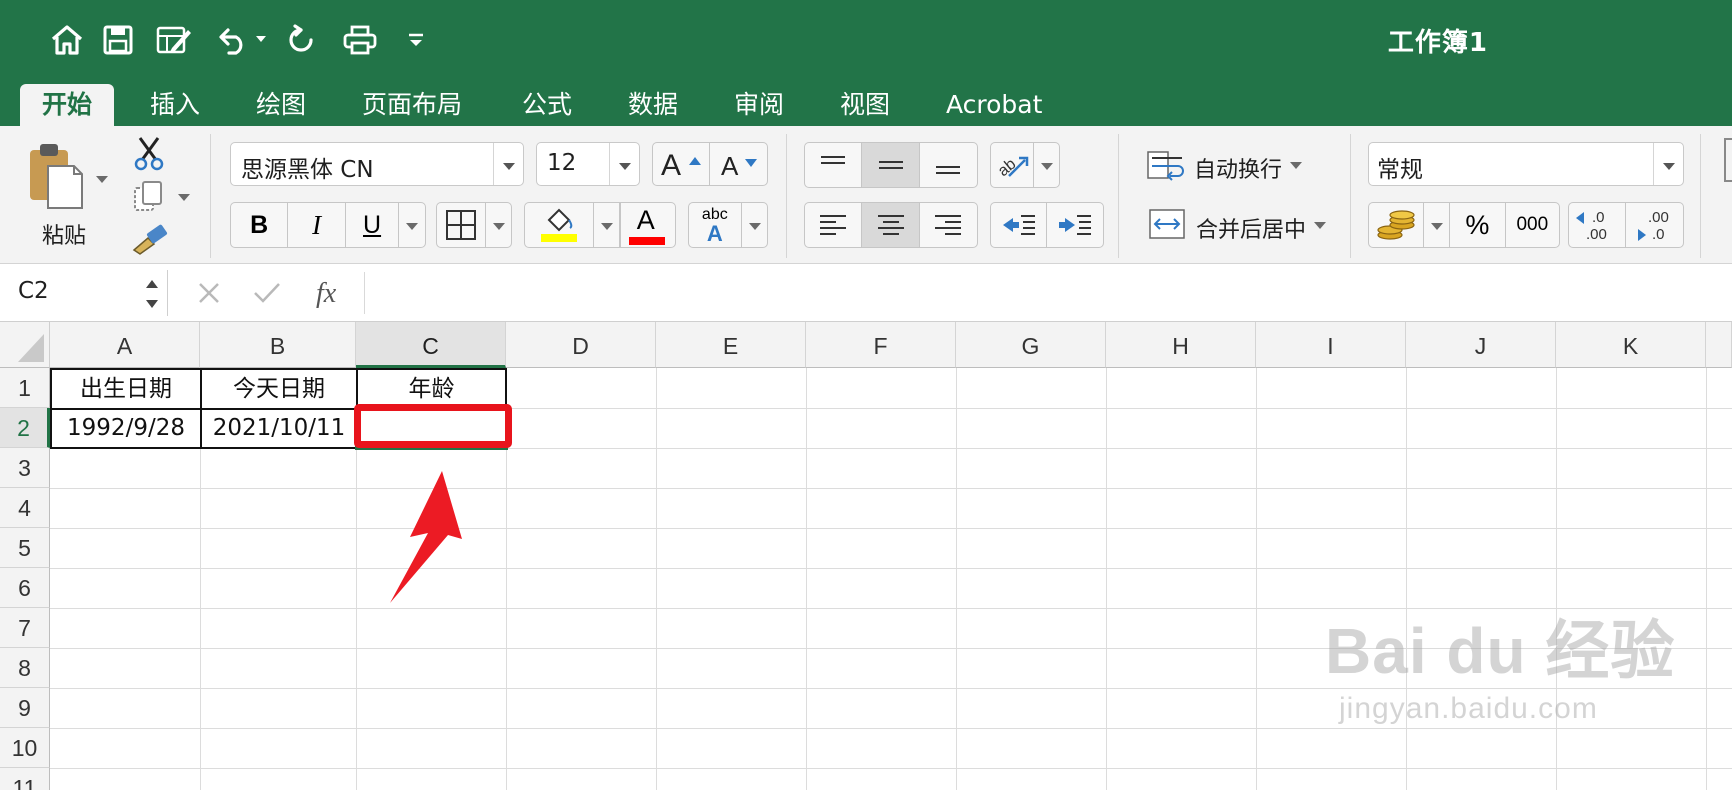  I want to click on align-center-button, so click(891, 225).